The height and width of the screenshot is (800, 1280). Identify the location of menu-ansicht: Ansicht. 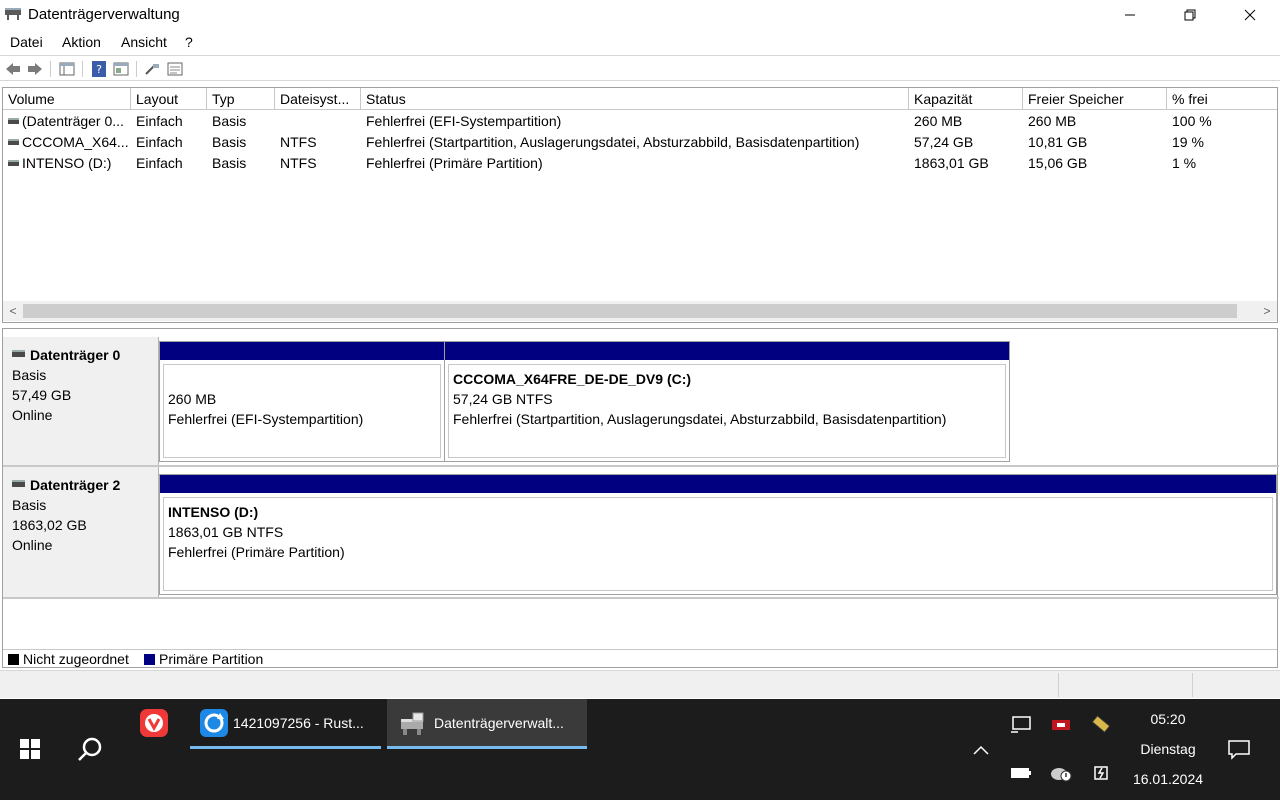
(144, 42).